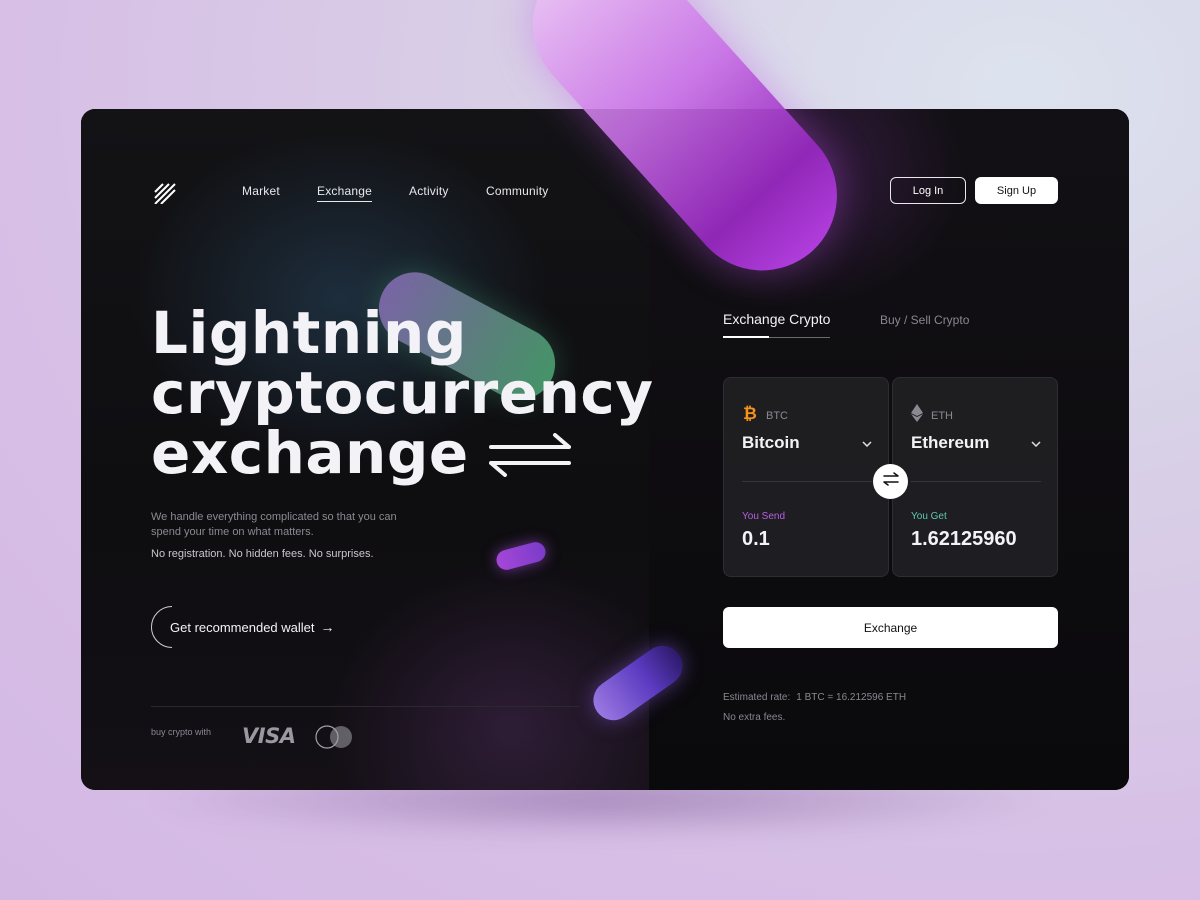 This screenshot has width=1200, height=900. I want to click on send-amount-input: 0.1, so click(756, 539).